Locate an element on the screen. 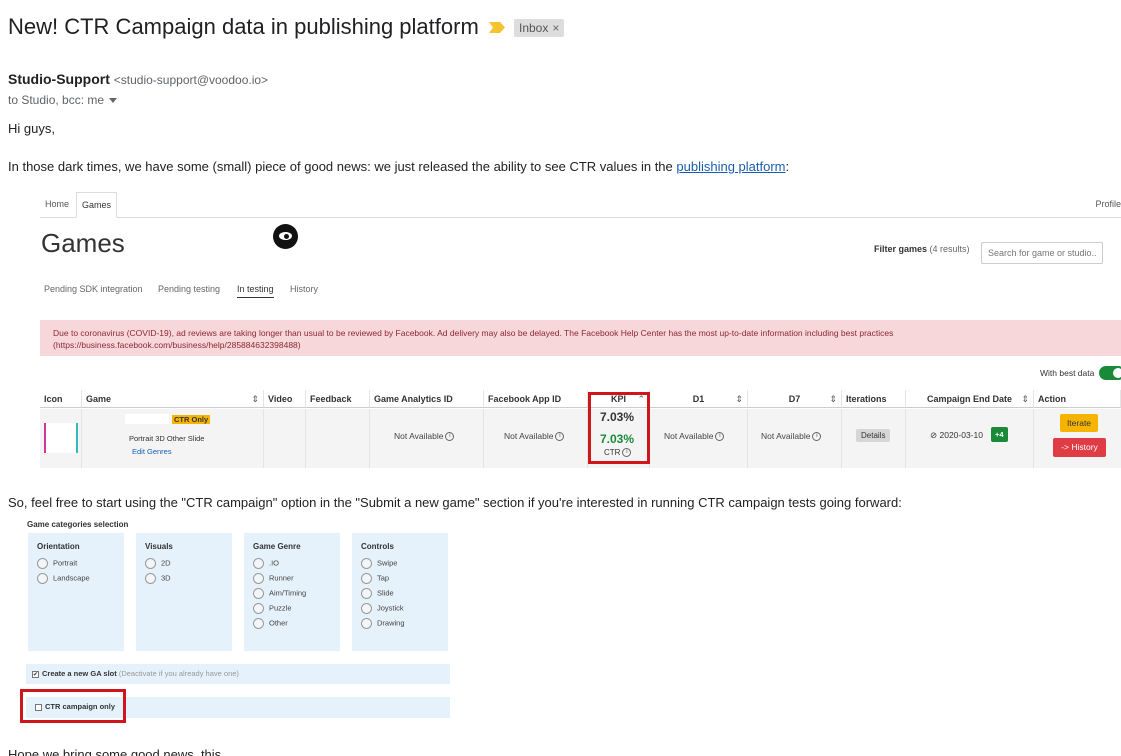  fb-app-id-value: Not Available i is located at coordinates (534, 436).